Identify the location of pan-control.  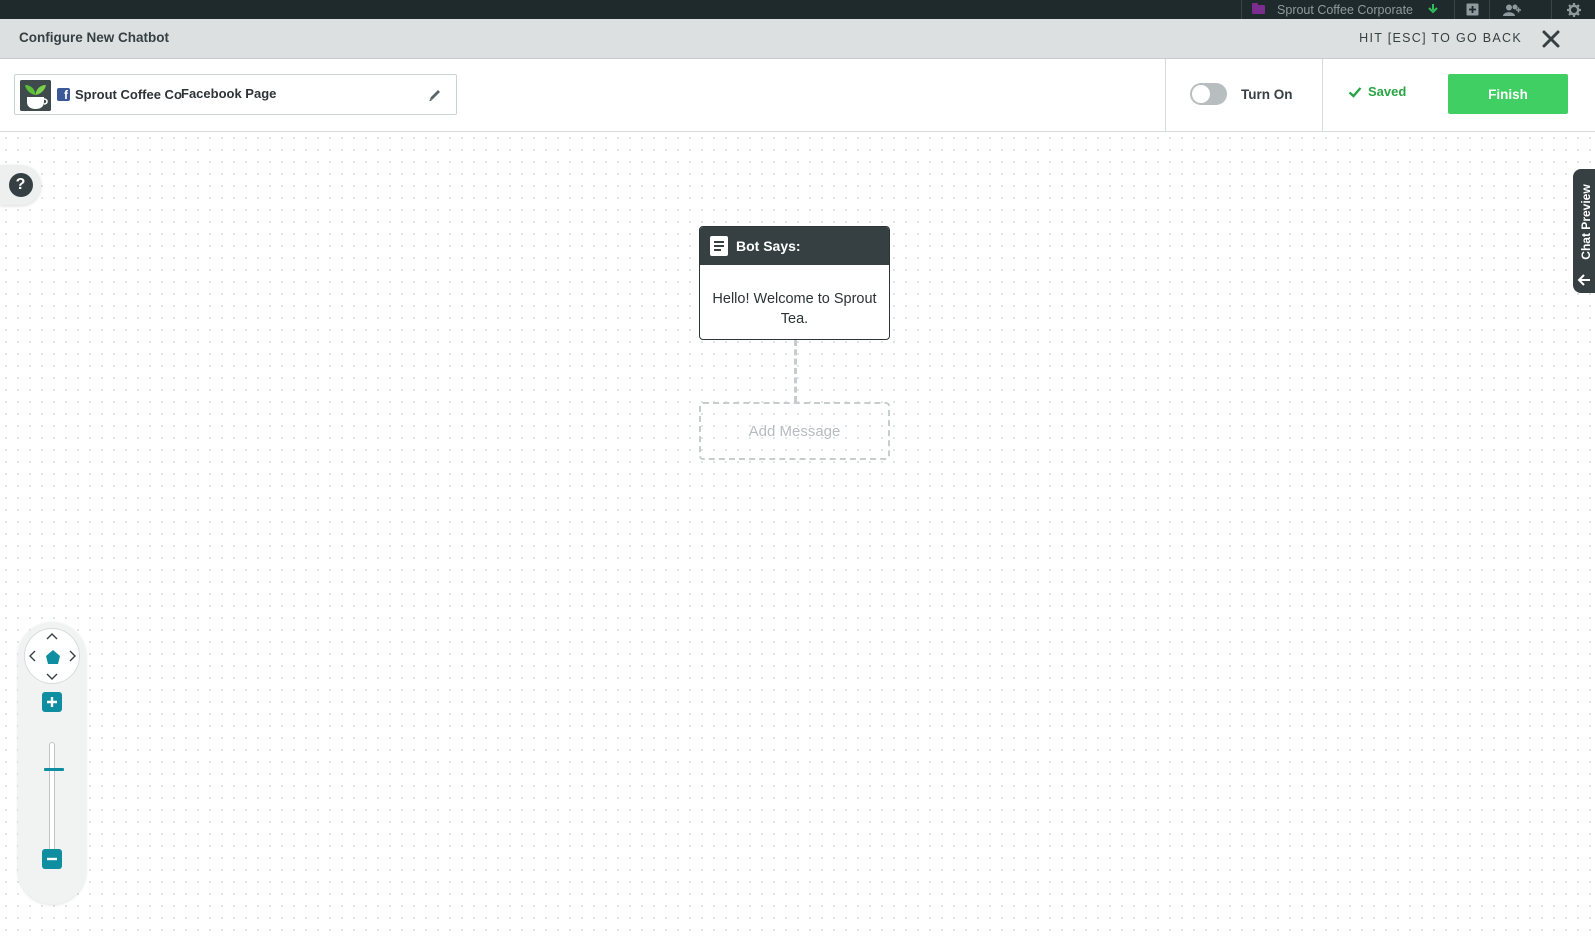
(52, 656).